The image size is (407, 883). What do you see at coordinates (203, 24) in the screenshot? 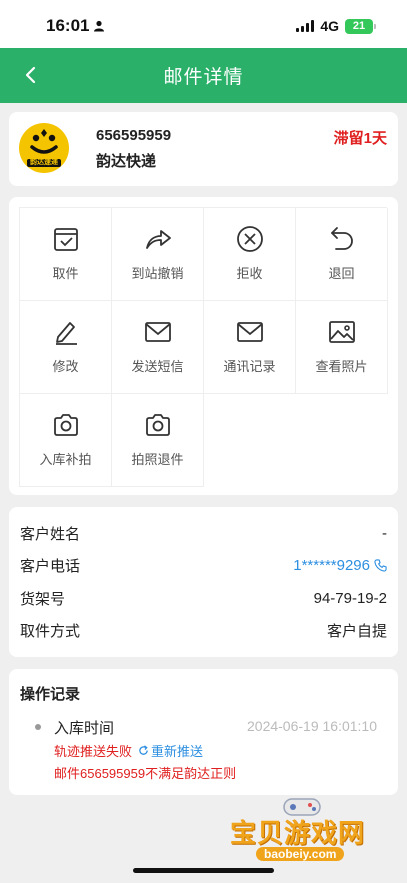
I see `status-bar: 16:01 4G 21` at bounding box center [203, 24].